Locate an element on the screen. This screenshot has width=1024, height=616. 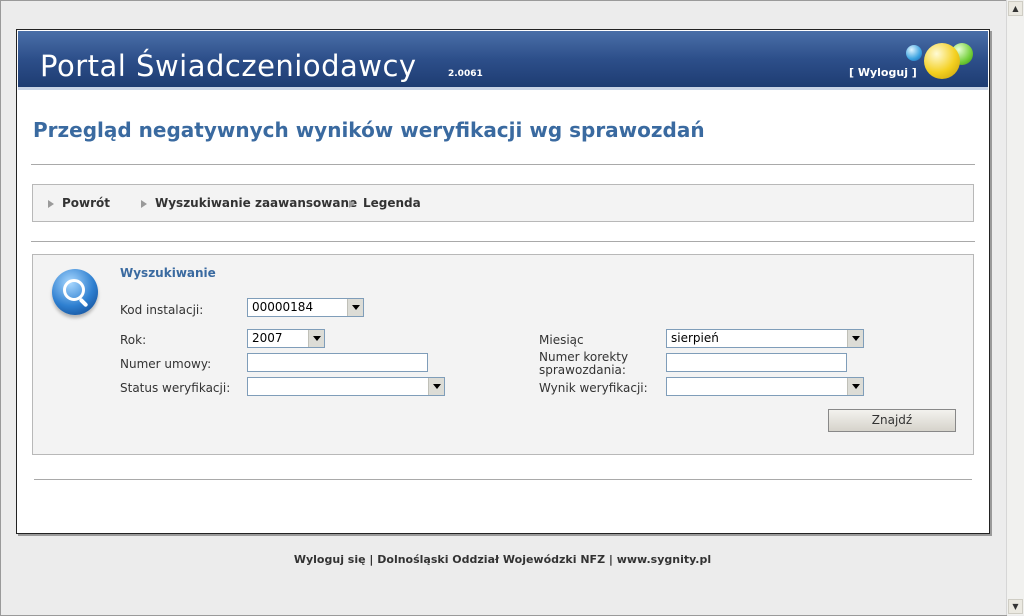
rok-select: 2007 is located at coordinates (286, 338).